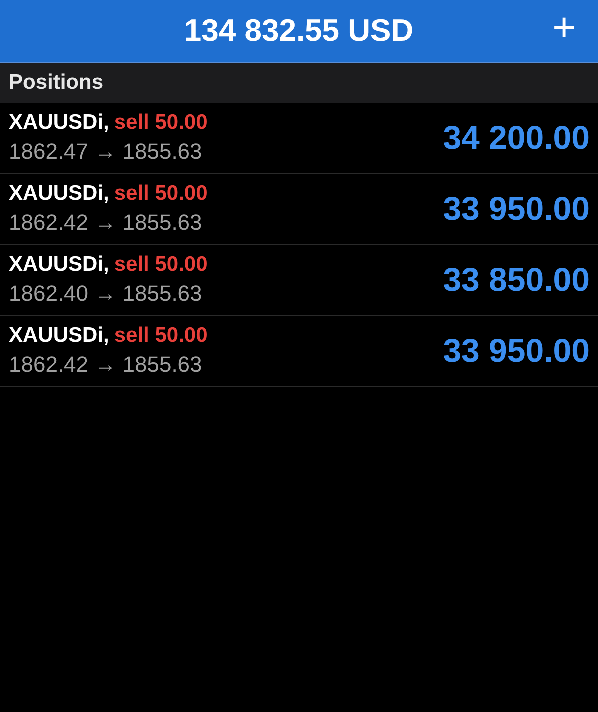 This screenshot has height=712, width=598. What do you see at coordinates (106, 152) in the screenshot?
I see `price-change: 1862.47 → 1855.63` at bounding box center [106, 152].